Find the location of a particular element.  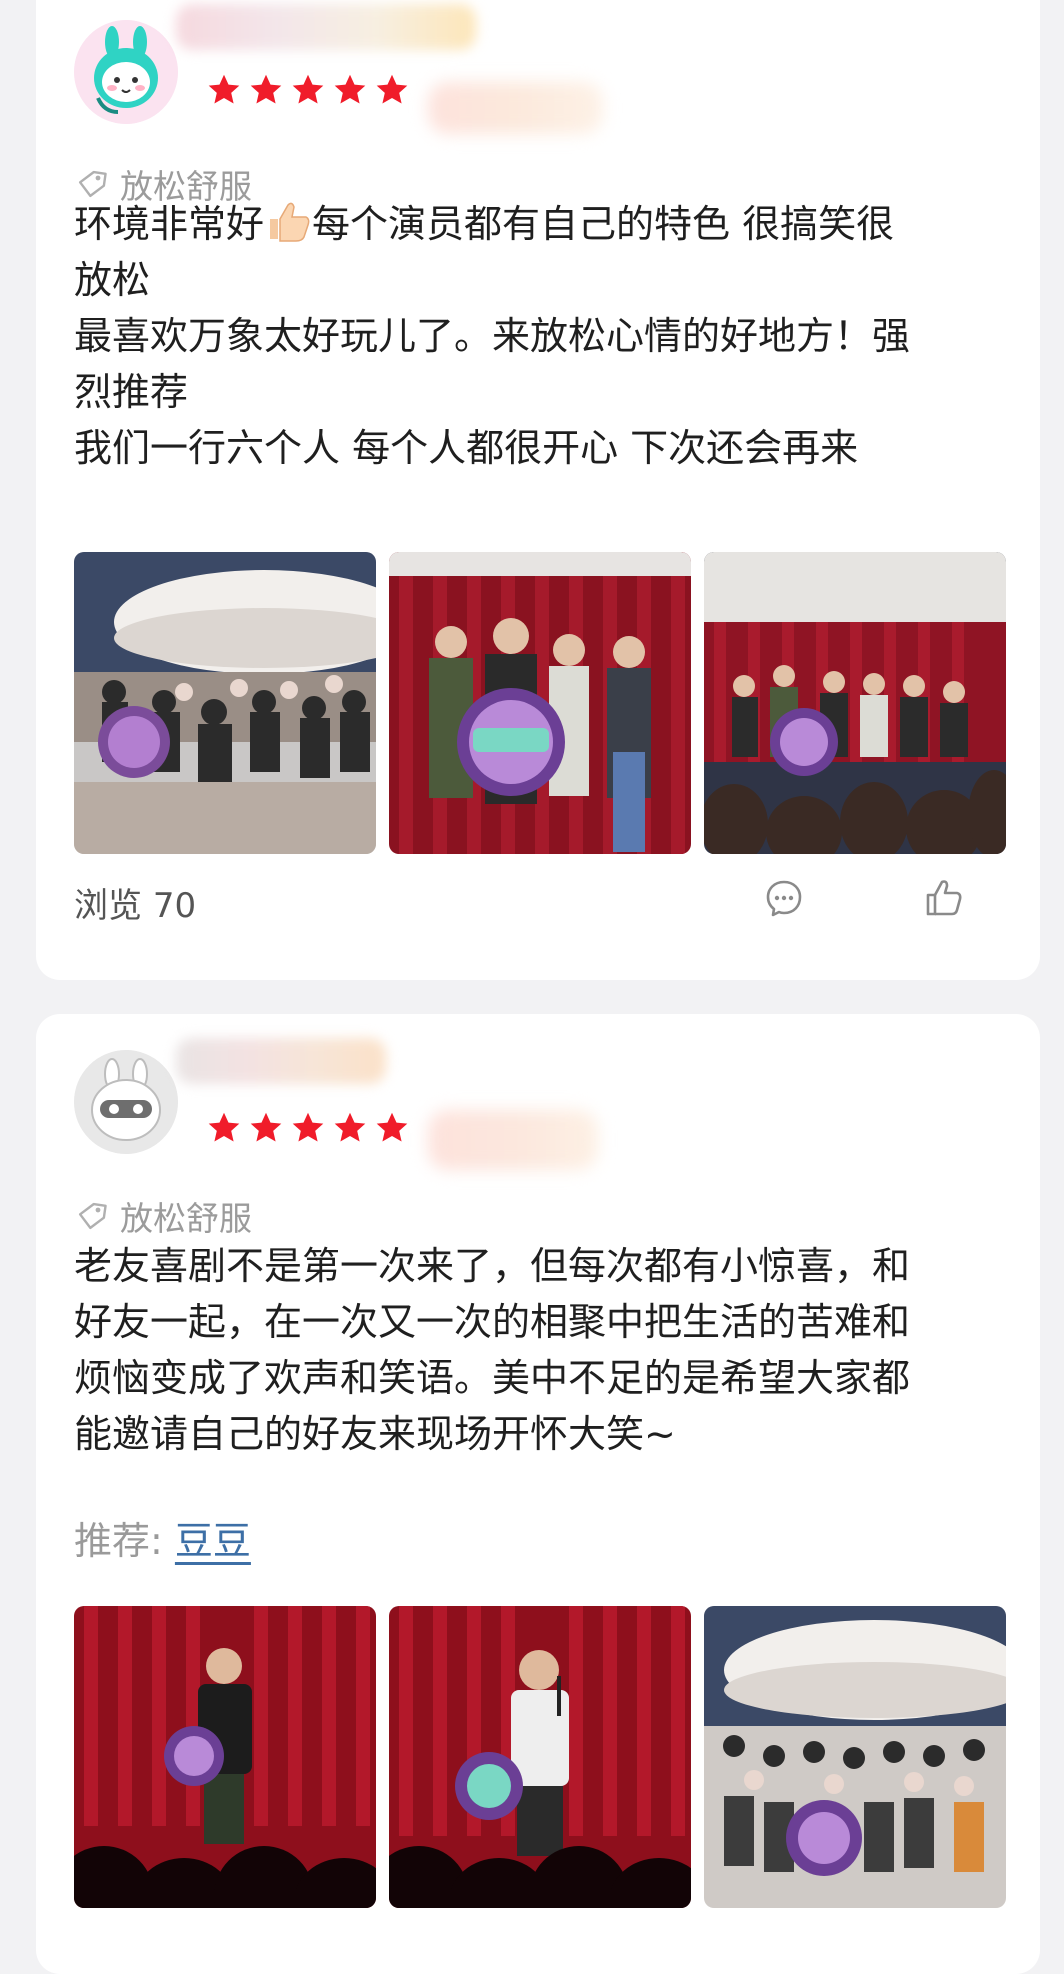

review-line: 好友一起，在一次又一次的相聚中把生活的苦难和 is located at coordinates (492, 1322).